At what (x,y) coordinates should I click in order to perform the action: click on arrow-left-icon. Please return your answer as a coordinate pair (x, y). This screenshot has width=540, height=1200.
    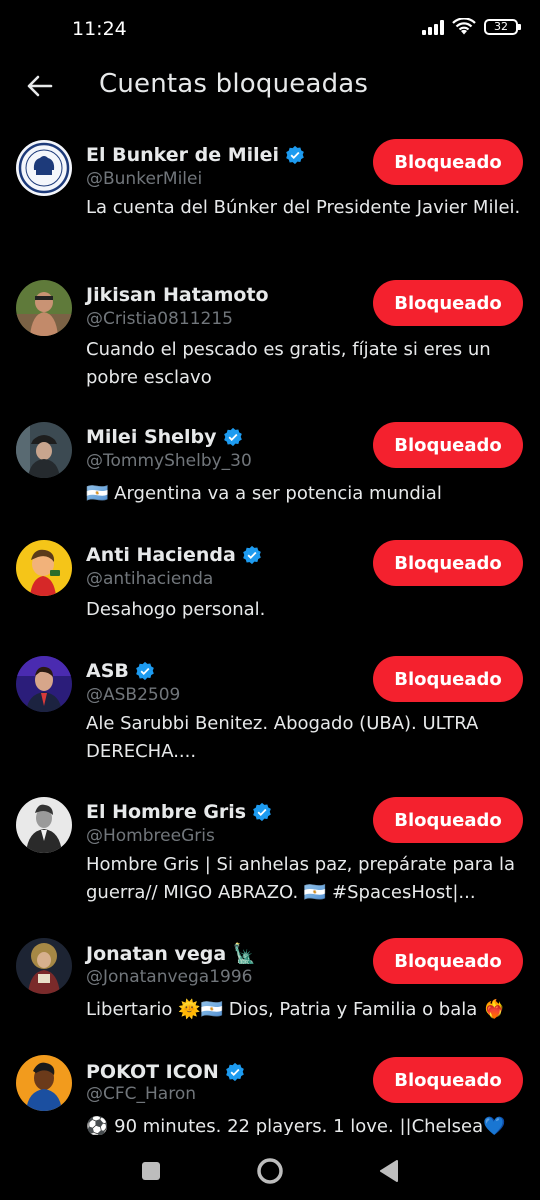
    Looking at the image, I should click on (40, 86).